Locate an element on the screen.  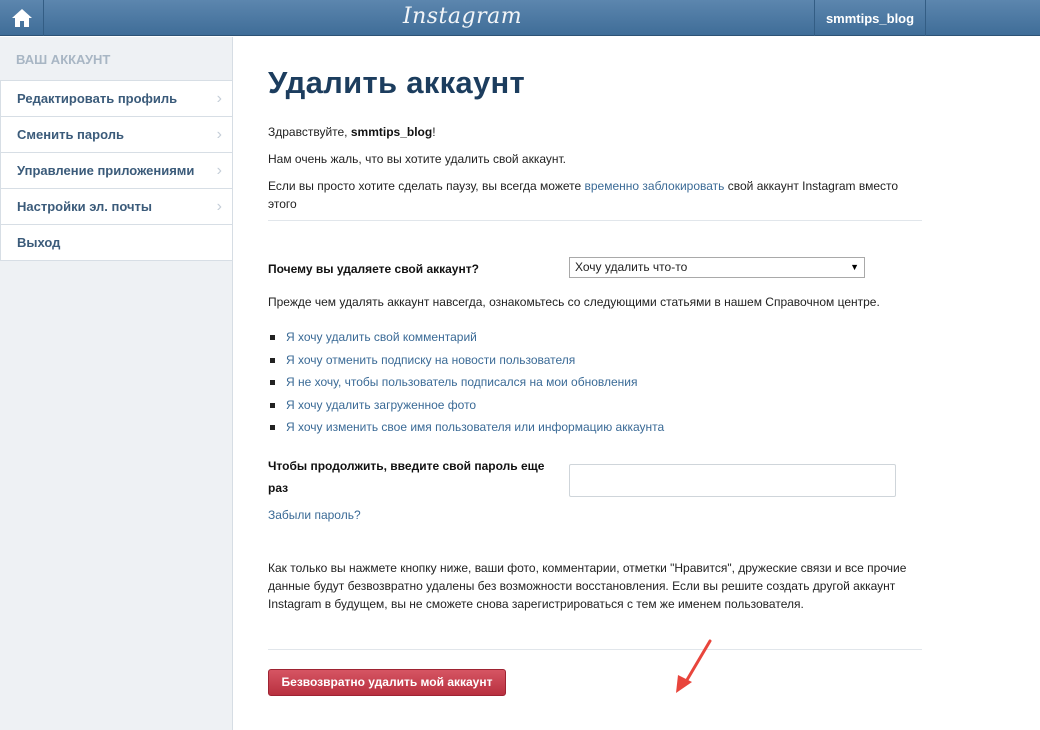
instagram-logo: Instagram is located at coordinates (462, 16).